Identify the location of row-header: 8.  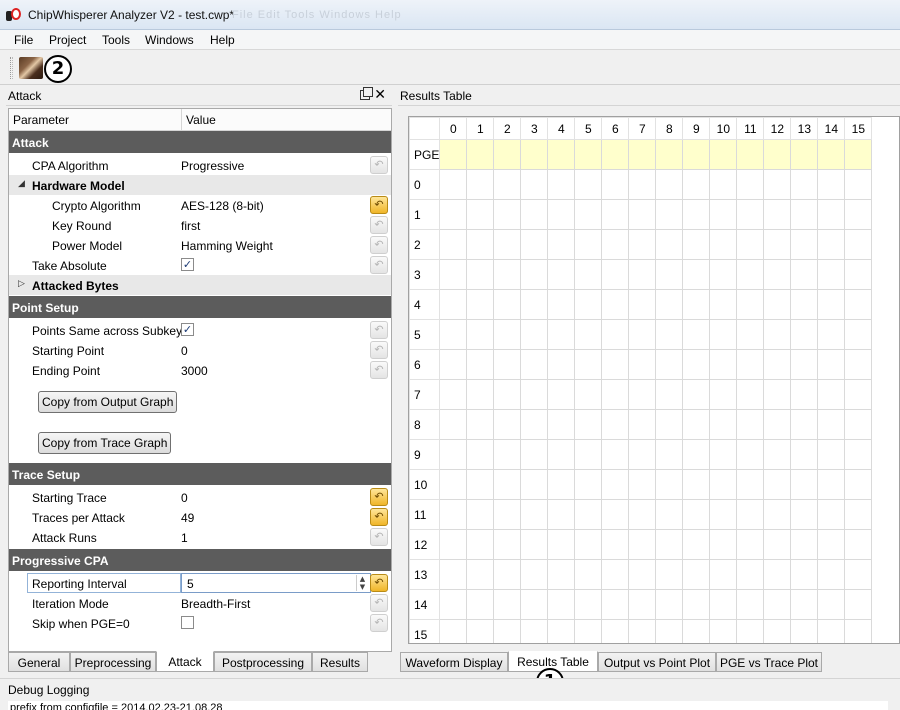
(425, 424).